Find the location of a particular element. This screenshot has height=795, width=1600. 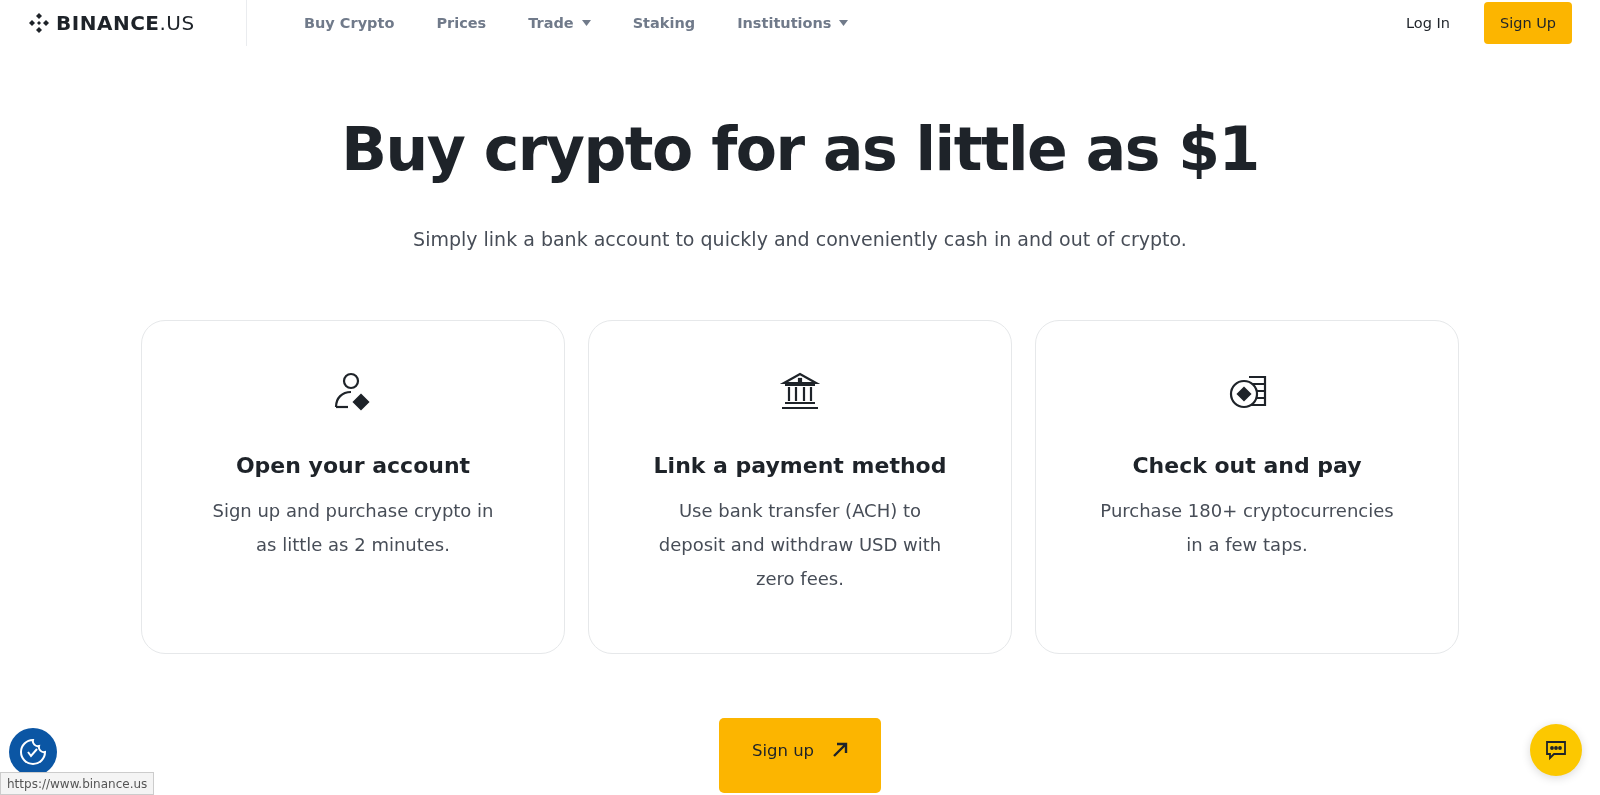

nav-link: Institutions is located at coordinates (793, 23).